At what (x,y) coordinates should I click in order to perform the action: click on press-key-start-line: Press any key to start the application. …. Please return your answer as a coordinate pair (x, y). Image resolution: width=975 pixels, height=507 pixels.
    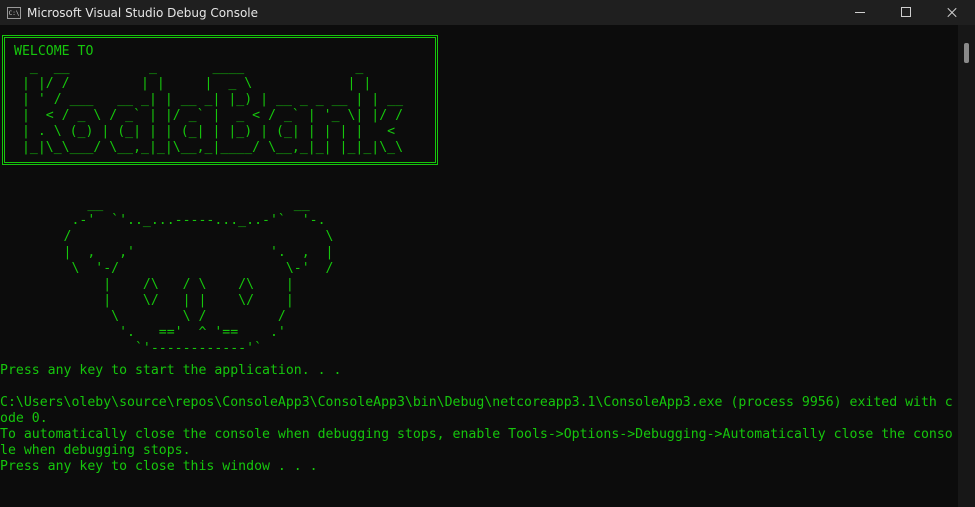
    Looking at the image, I should click on (171, 370).